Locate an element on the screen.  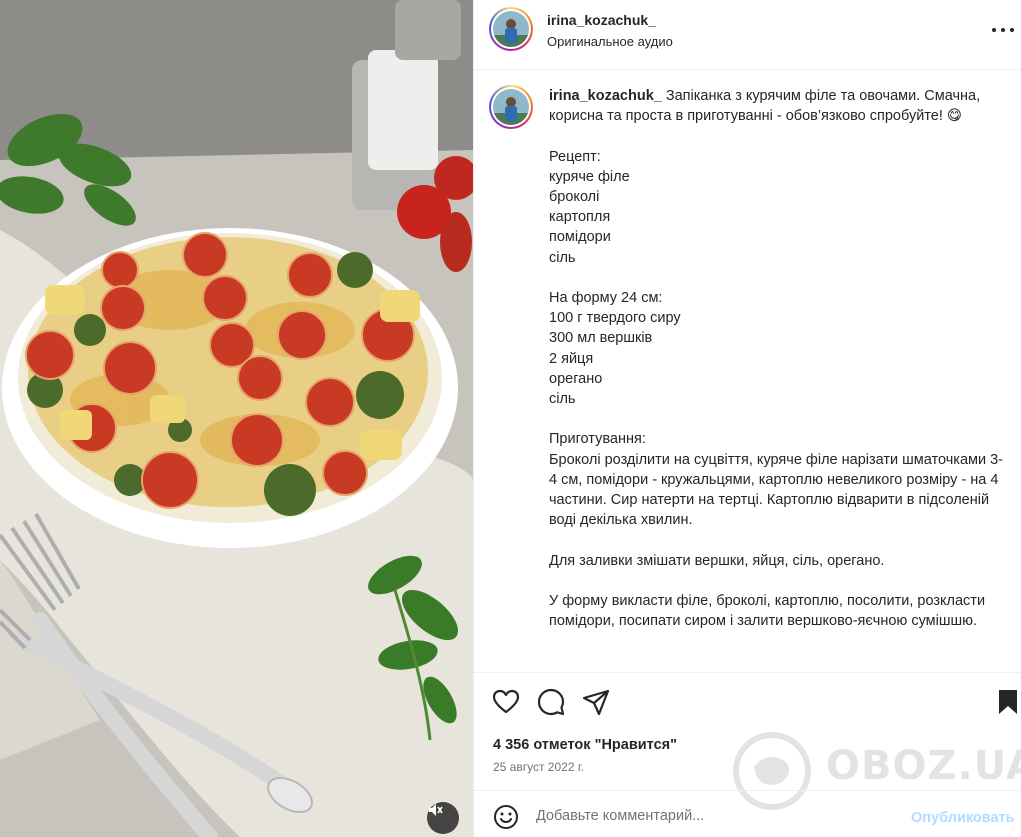
bookmark-icon is located at coordinates (1007, 702).